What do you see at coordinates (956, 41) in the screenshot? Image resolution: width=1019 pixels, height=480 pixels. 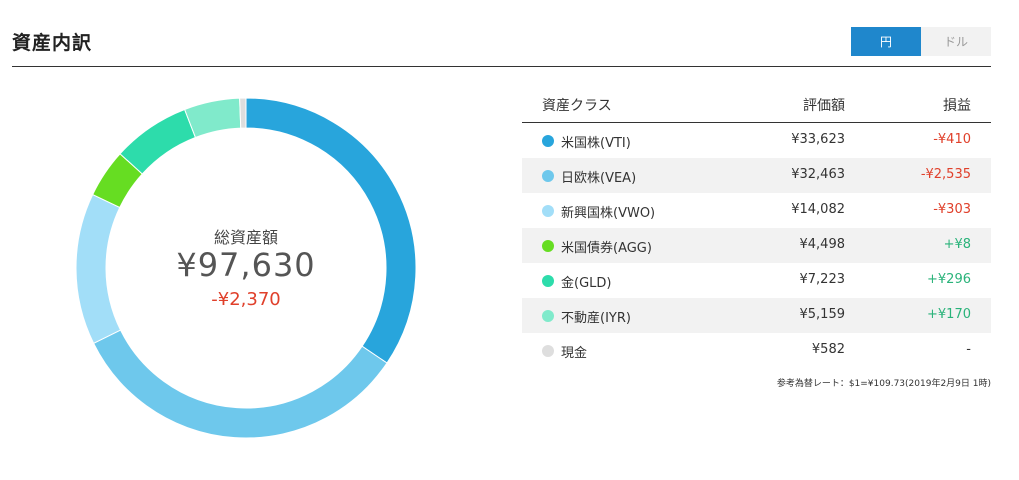 I see `dollar-toggle-button: ドル` at bounding box center [956, 41].